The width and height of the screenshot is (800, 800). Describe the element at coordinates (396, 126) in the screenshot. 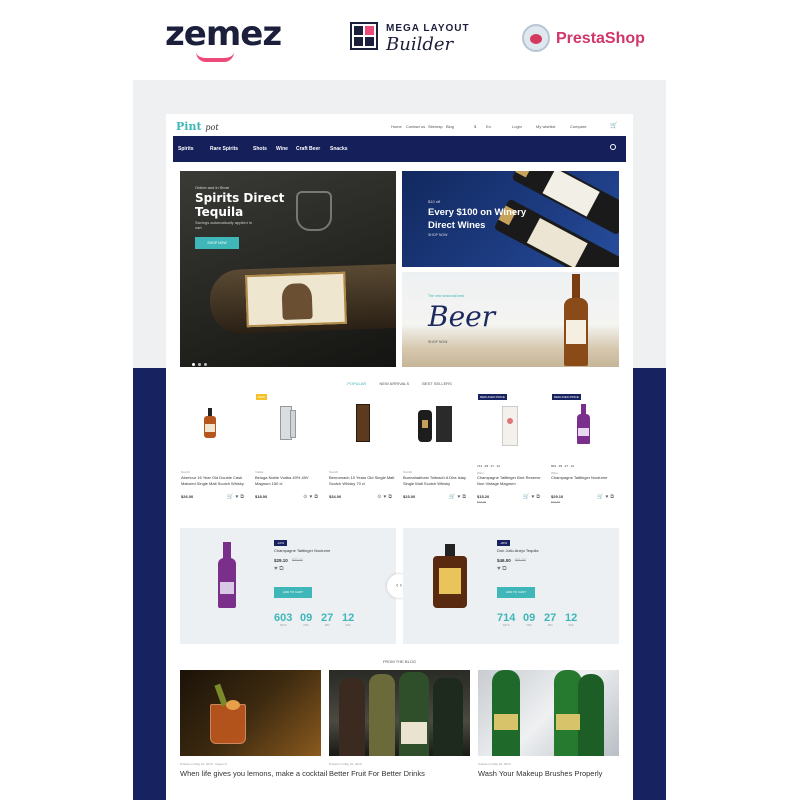

I see `header-link-home: Home` at that location.